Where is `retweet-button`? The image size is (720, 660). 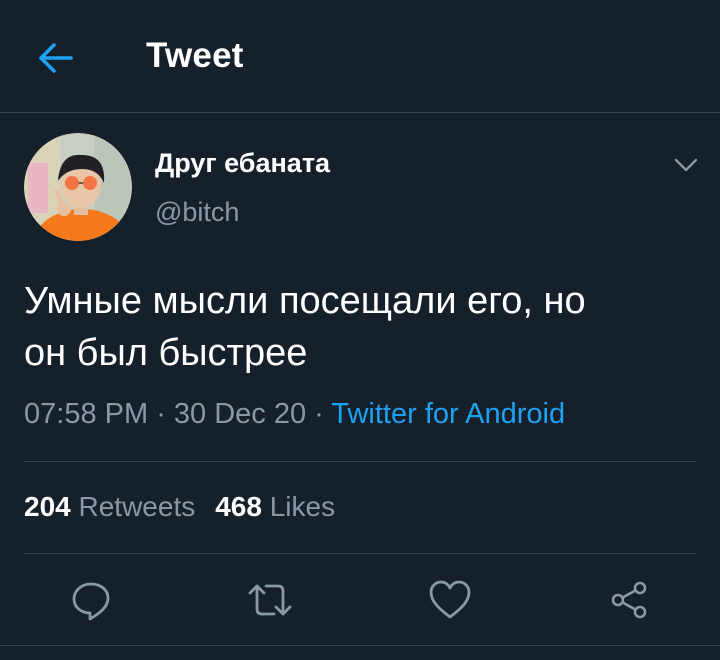 retweet-button is located at coordinates (270, 600).